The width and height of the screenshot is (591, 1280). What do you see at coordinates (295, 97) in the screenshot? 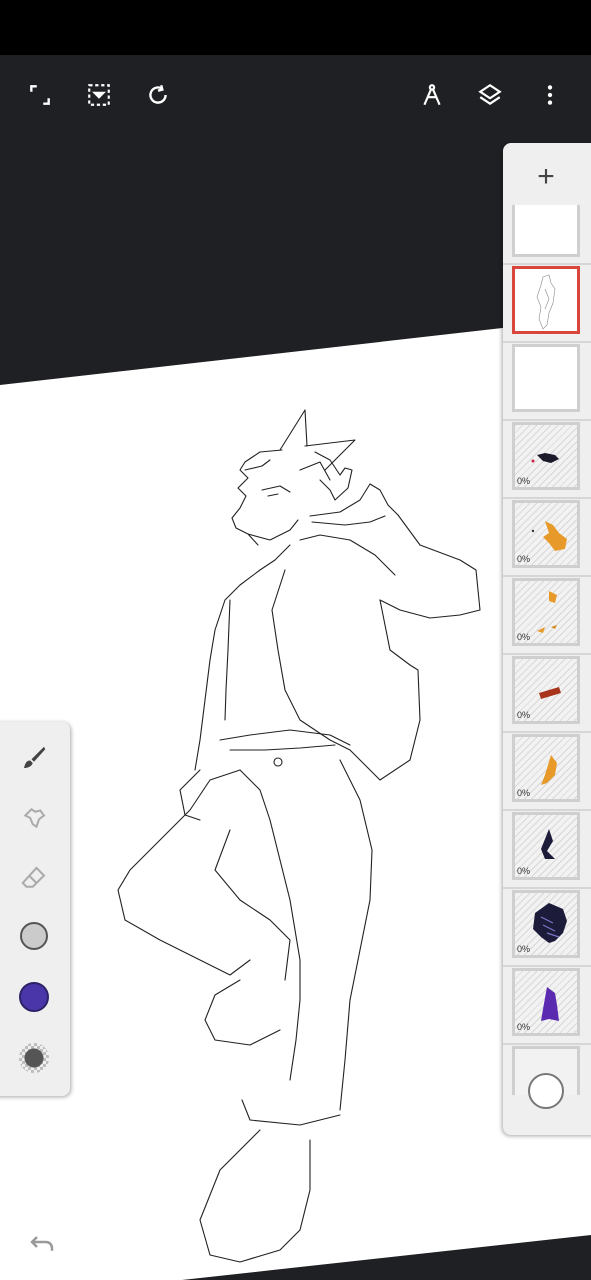
I see `top-toolbar` at bounding box center [295, 97].